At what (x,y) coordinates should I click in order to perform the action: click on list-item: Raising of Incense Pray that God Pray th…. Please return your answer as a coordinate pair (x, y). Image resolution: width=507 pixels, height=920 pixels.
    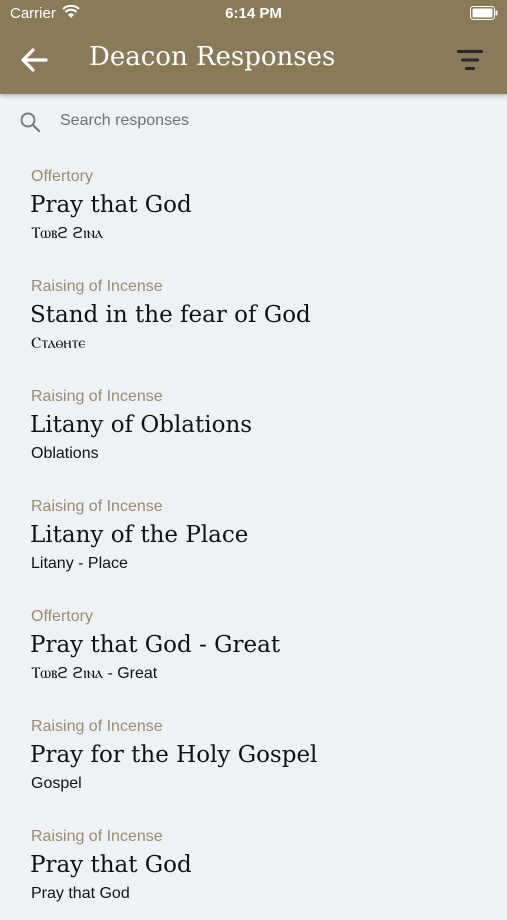
    Looking at the image, I should click on (253, 865).